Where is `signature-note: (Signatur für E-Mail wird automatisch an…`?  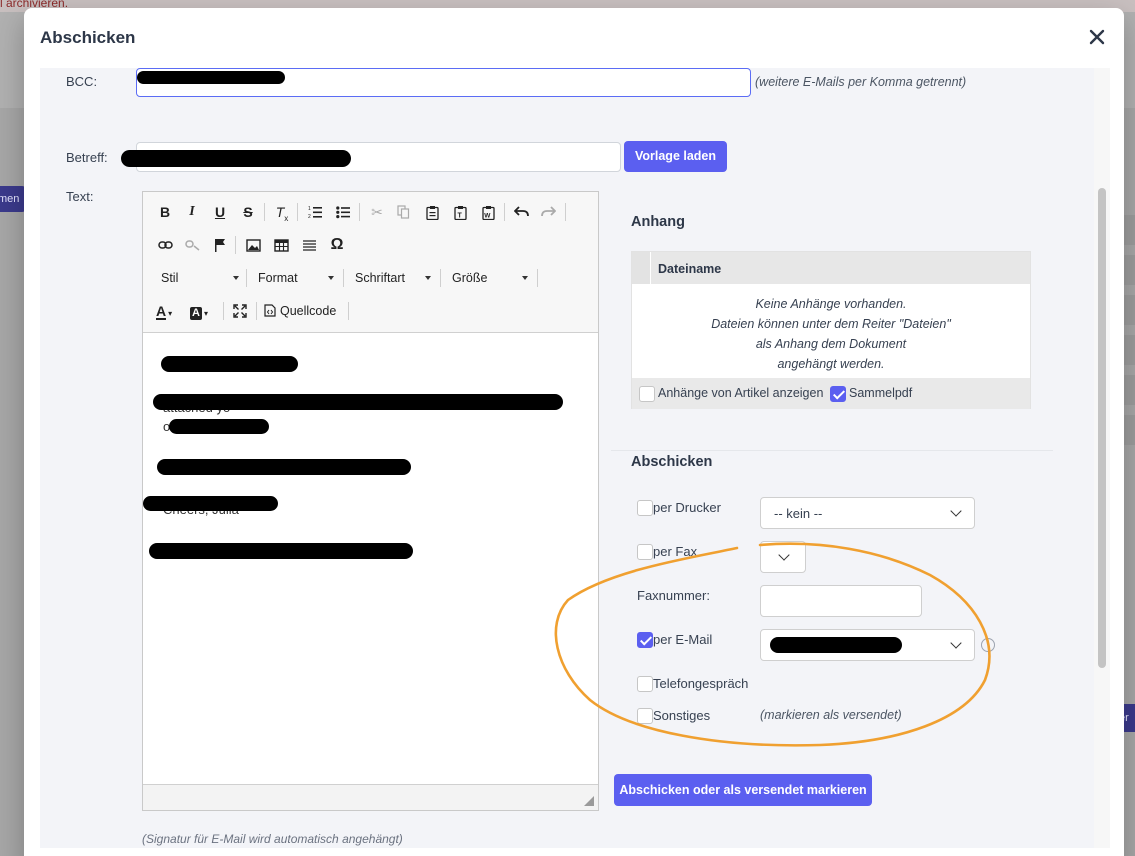 signature-note: (Signatur für E-Mail wird automatisch an… is located at coordinates (272, 839).